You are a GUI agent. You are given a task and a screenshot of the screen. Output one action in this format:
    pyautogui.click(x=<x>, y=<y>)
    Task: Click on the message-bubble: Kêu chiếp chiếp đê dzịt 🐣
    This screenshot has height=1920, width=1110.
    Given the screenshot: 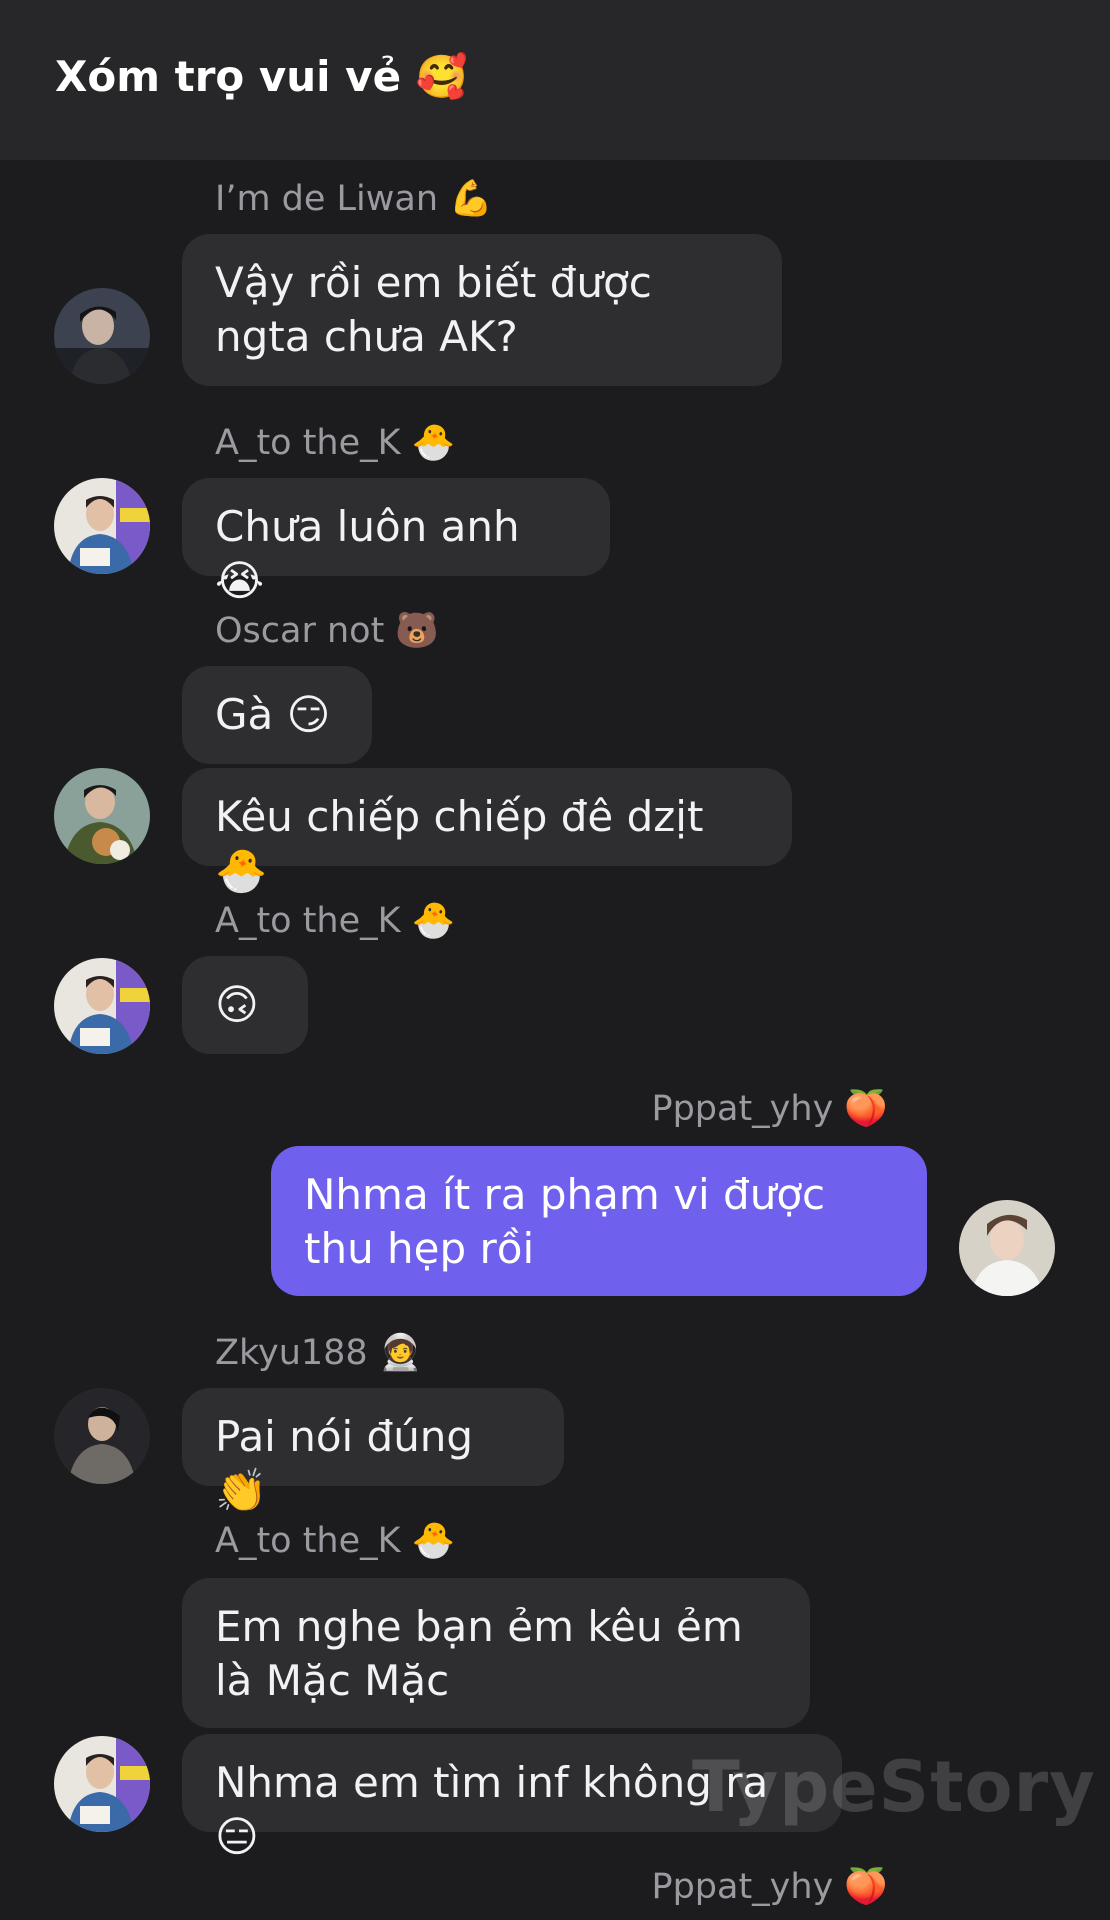 What is the action you would take?
    pyautogui.click(x=487, y=831)
    